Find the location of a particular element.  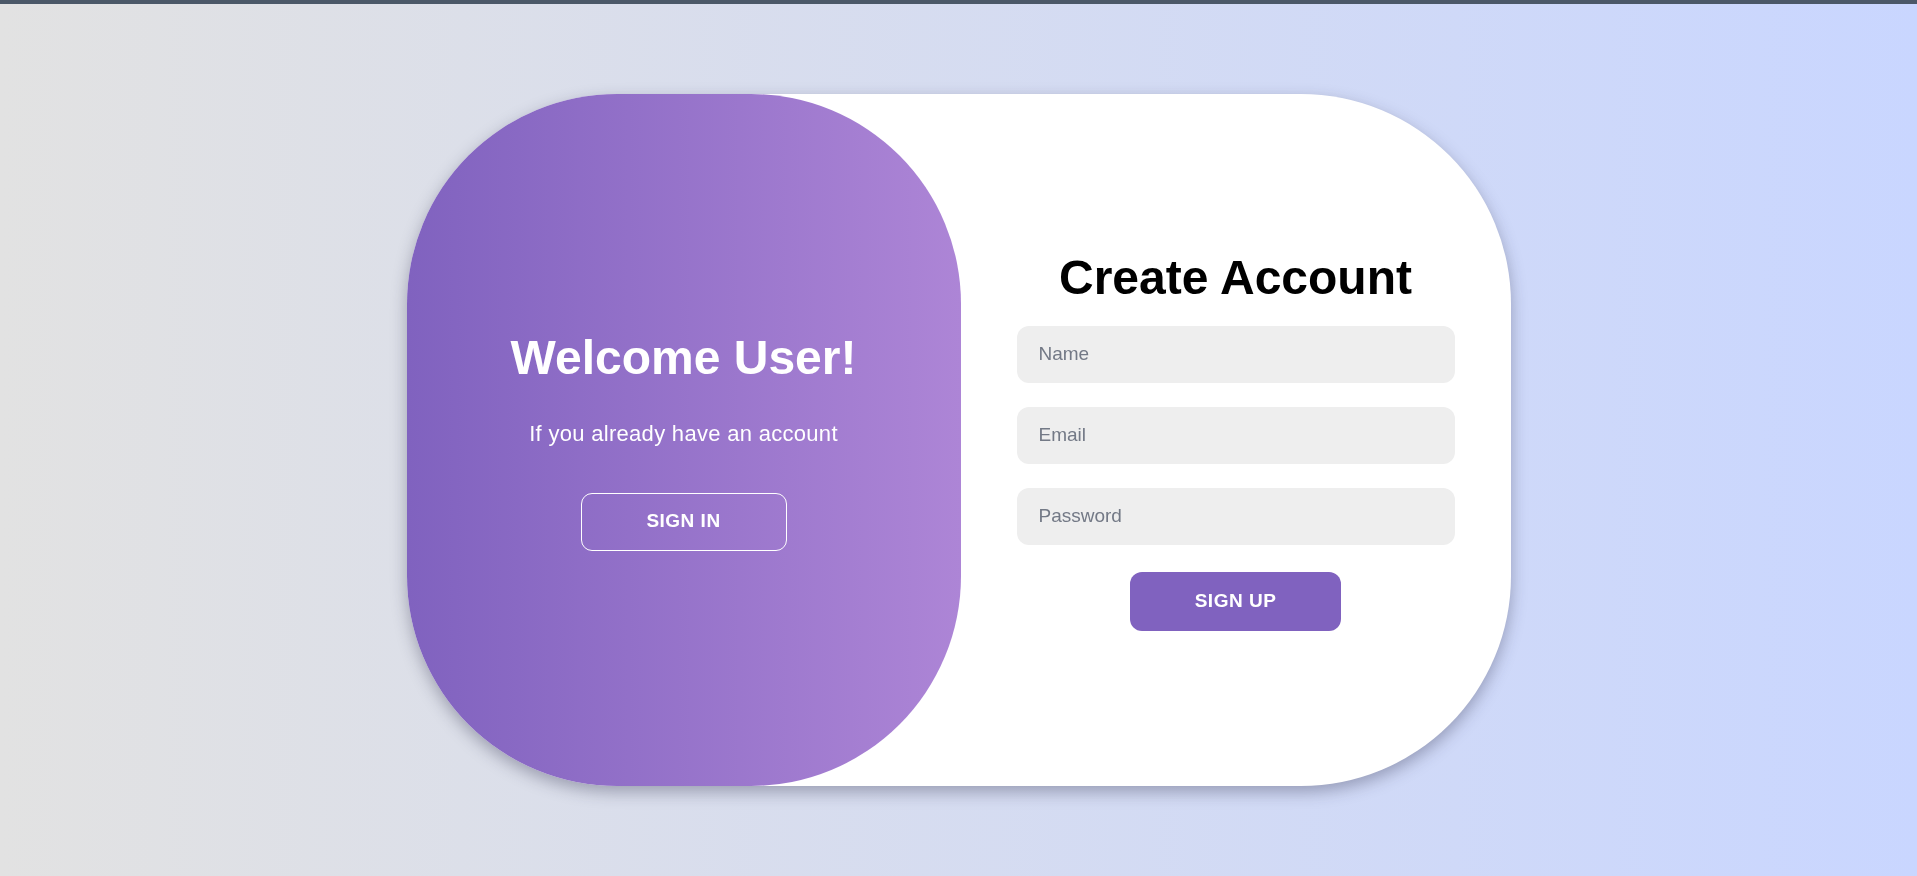

sign-in-button: SIGN IN is located at coordinates (683, 521).